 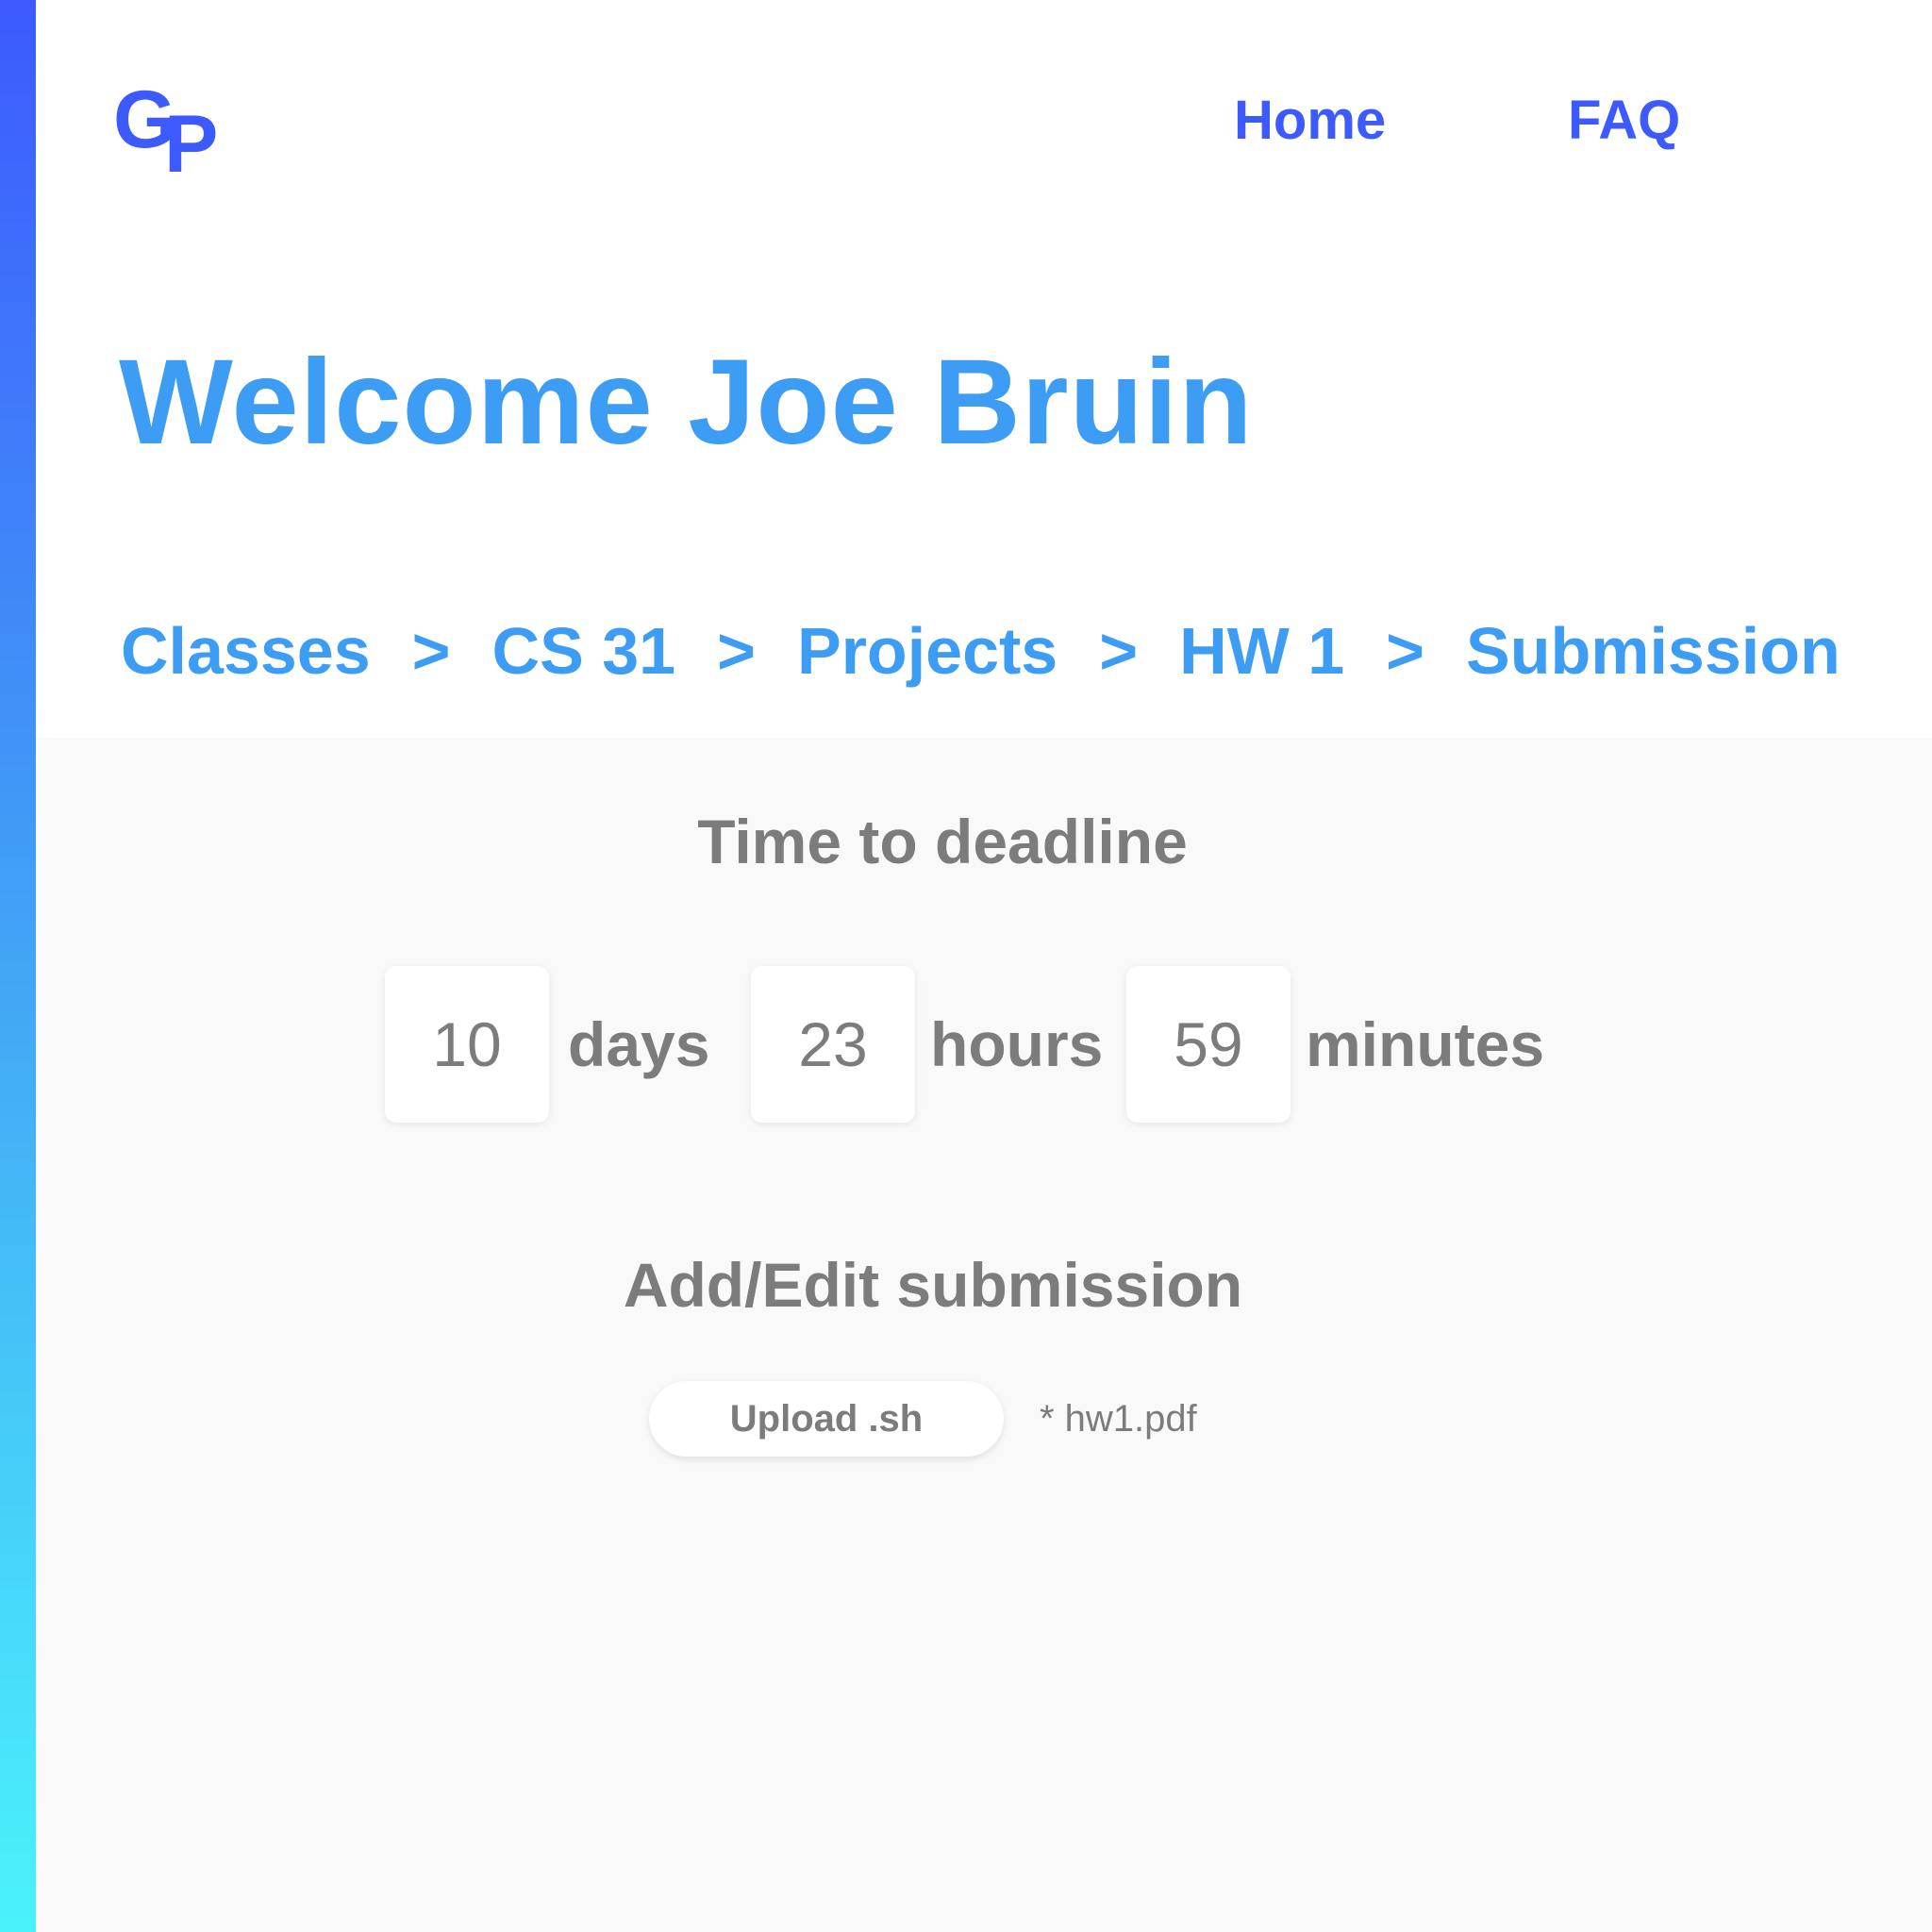 What do you see at coordinates (833, 1044) in the screenshot?
I see `hours-count-box: 23` at bounding box center [833, 1044].